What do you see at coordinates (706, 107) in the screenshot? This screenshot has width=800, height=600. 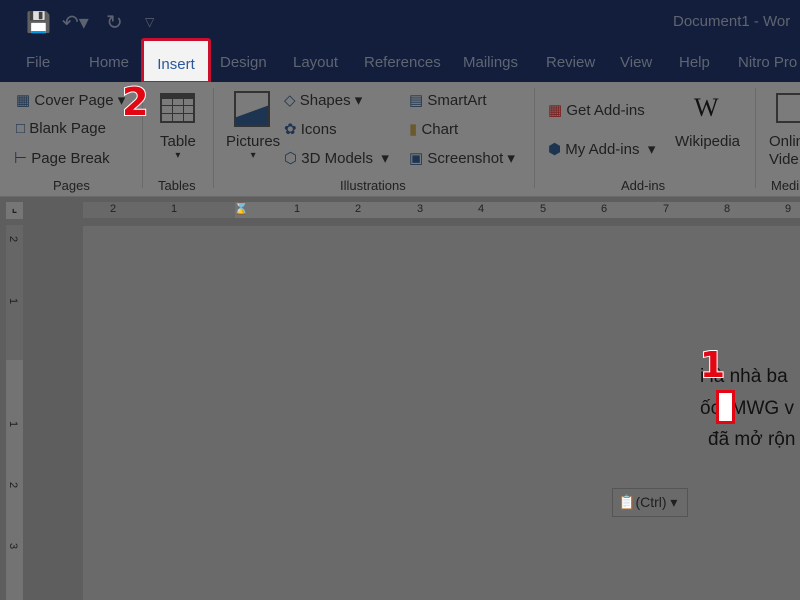 I see `wikipedia-icon: W` at bounding box center [706, 107].